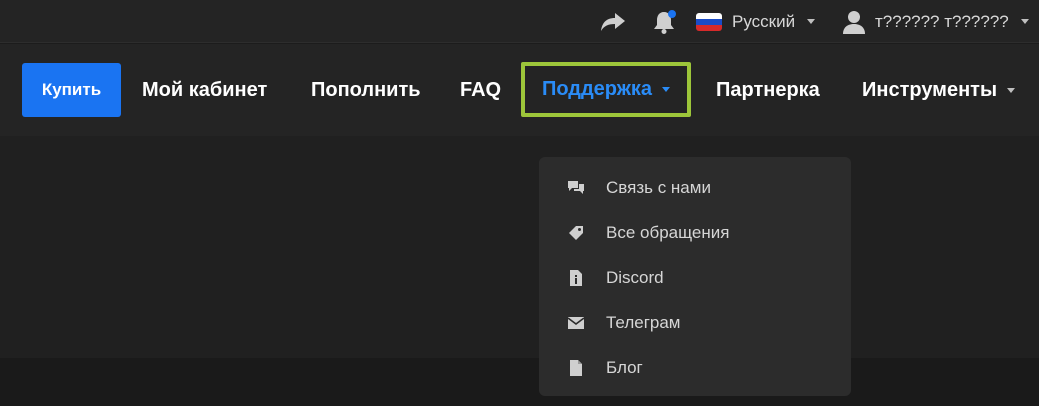  I want to click on share-button, so click(613, 21).